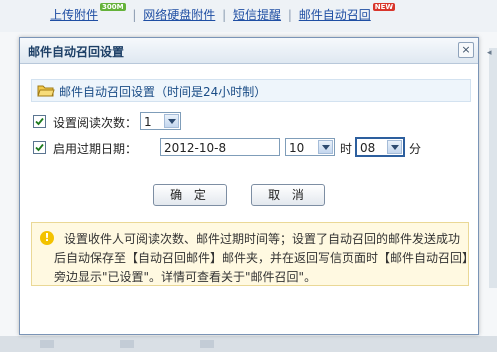  What do you see at coordinates (113, 7) in the screenshot?
I see `size-badge: 300M` at bounding box center [113, 7].